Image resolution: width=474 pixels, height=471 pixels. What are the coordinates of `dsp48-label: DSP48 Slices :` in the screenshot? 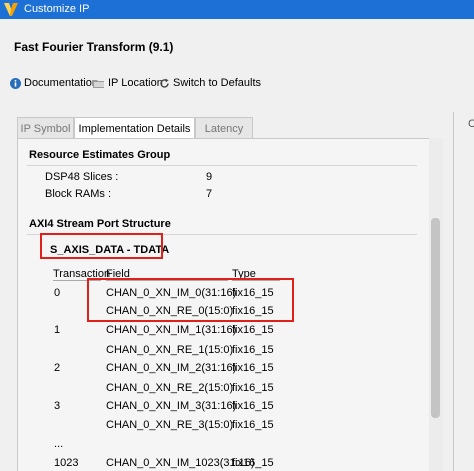 It's located at (82, 177).